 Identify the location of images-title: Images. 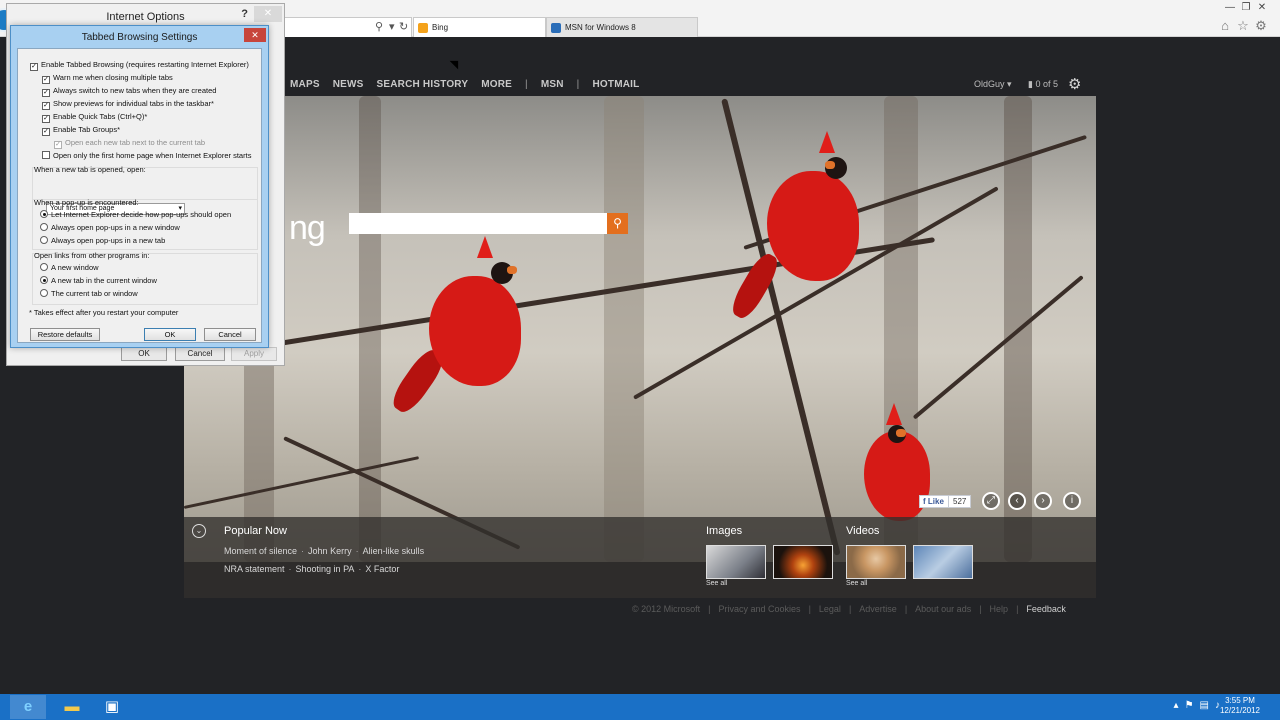
(724, 531).